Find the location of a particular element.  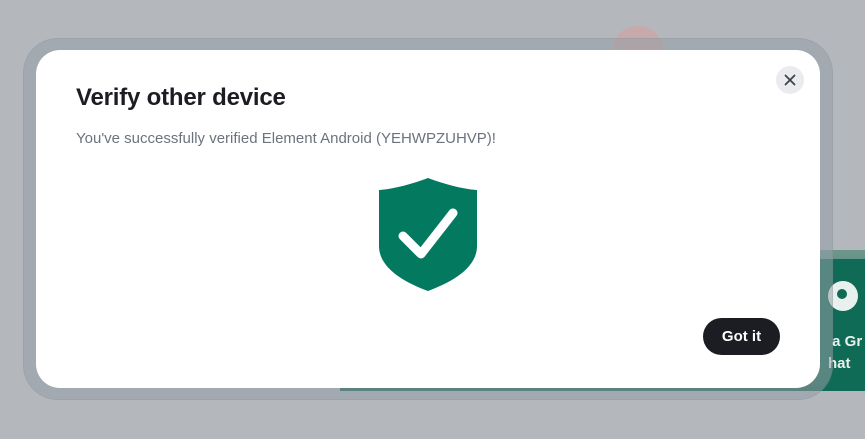

close-button is located at coordinates (790, 80).